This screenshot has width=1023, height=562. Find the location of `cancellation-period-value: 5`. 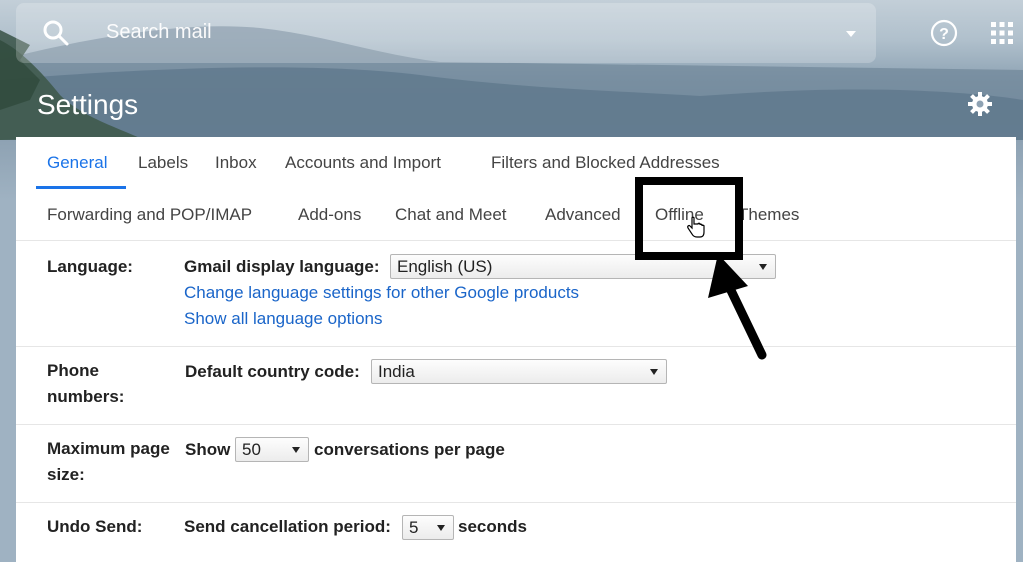

cancellation-period-value: 5 is located at coordinates (414, 527).